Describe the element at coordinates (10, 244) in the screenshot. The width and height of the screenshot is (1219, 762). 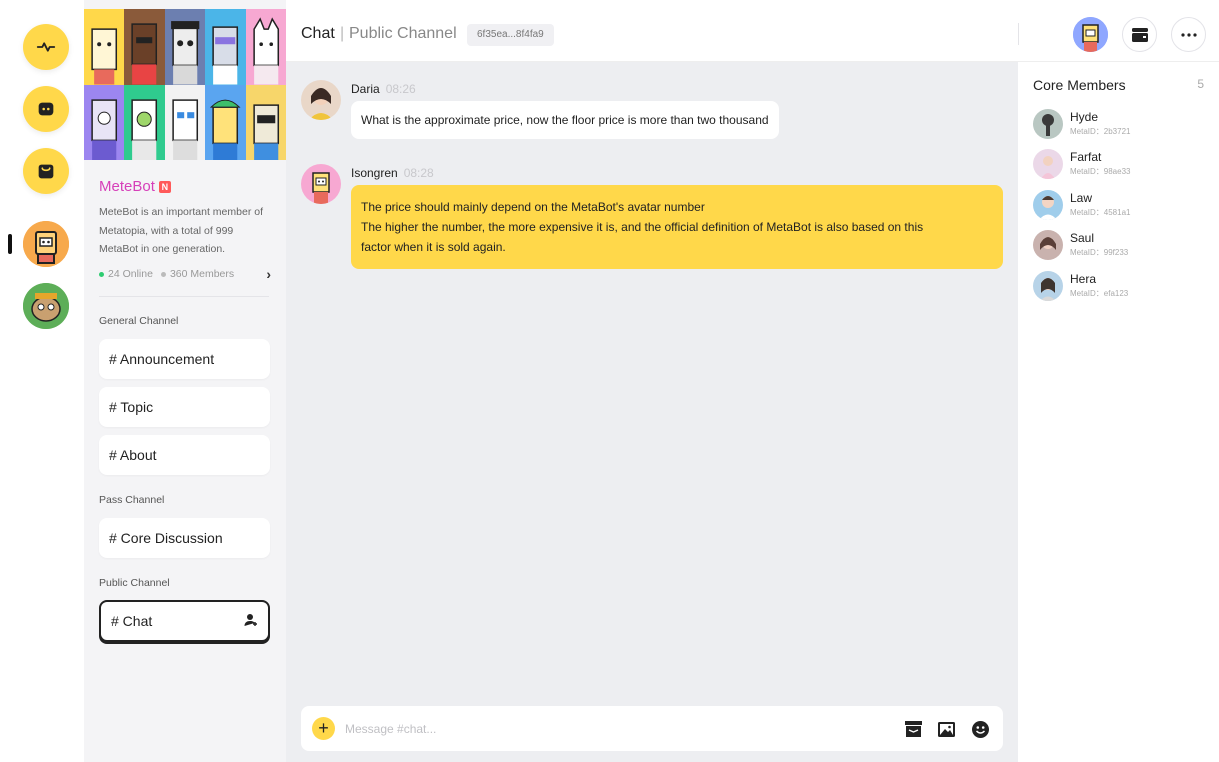
I see `active-indicator` at that location.